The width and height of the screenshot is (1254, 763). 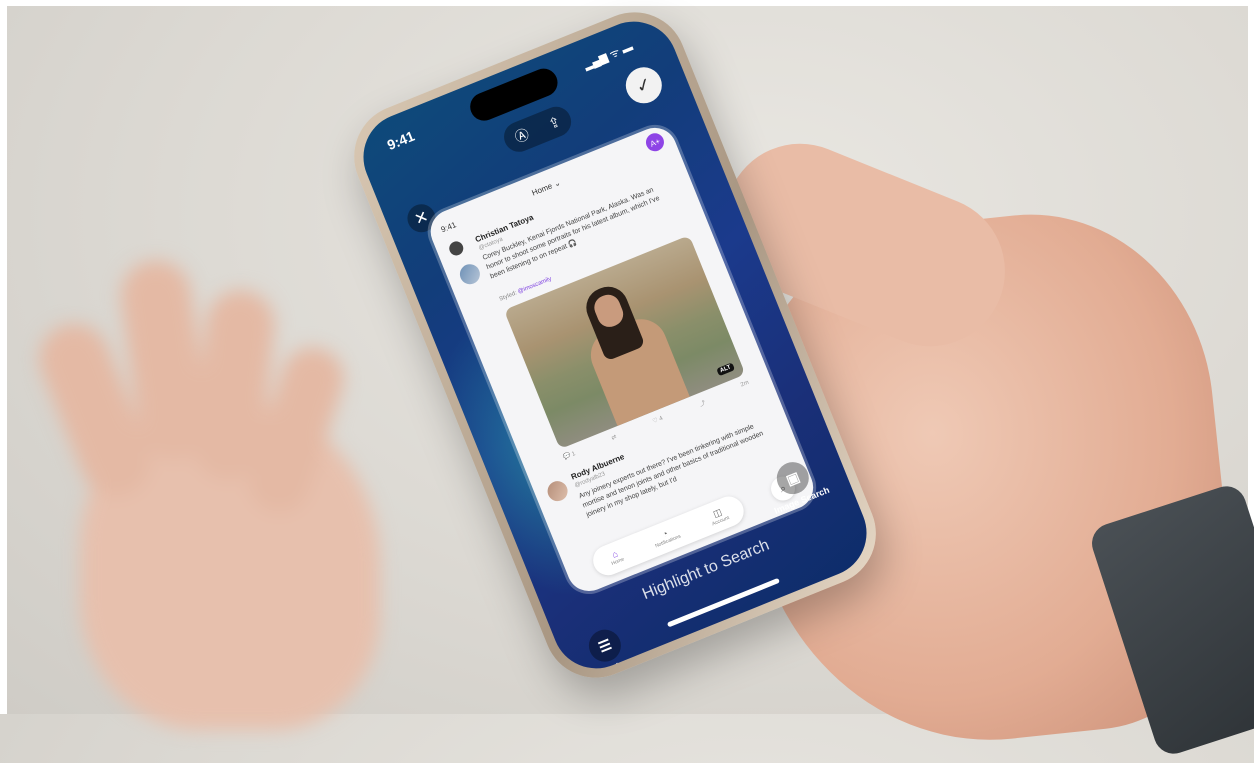 What do you see at coordinates (508, 296) in the screenshot?
I see `styled-prefix: Styled:` at bounding box center [508, 296].